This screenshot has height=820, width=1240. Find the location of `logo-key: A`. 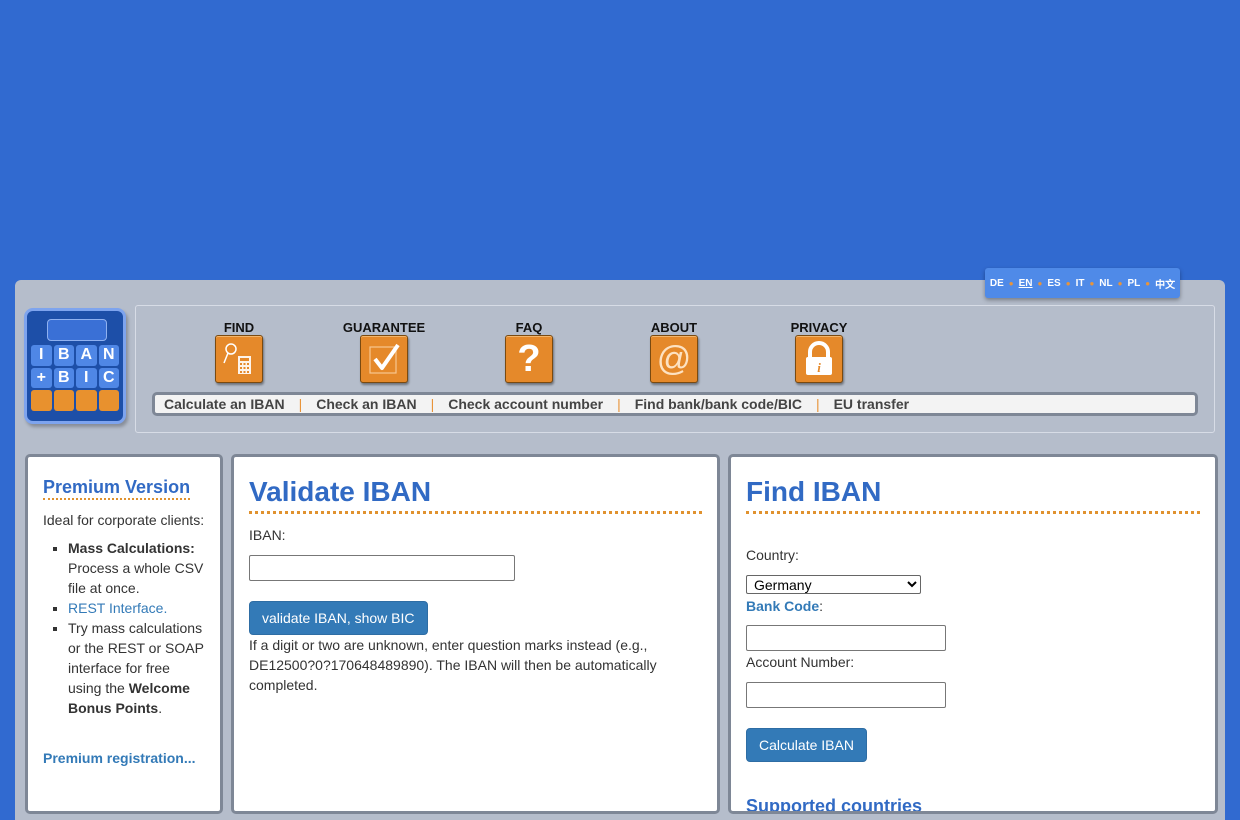

logo-key: A is located at coordinates (86, 355).